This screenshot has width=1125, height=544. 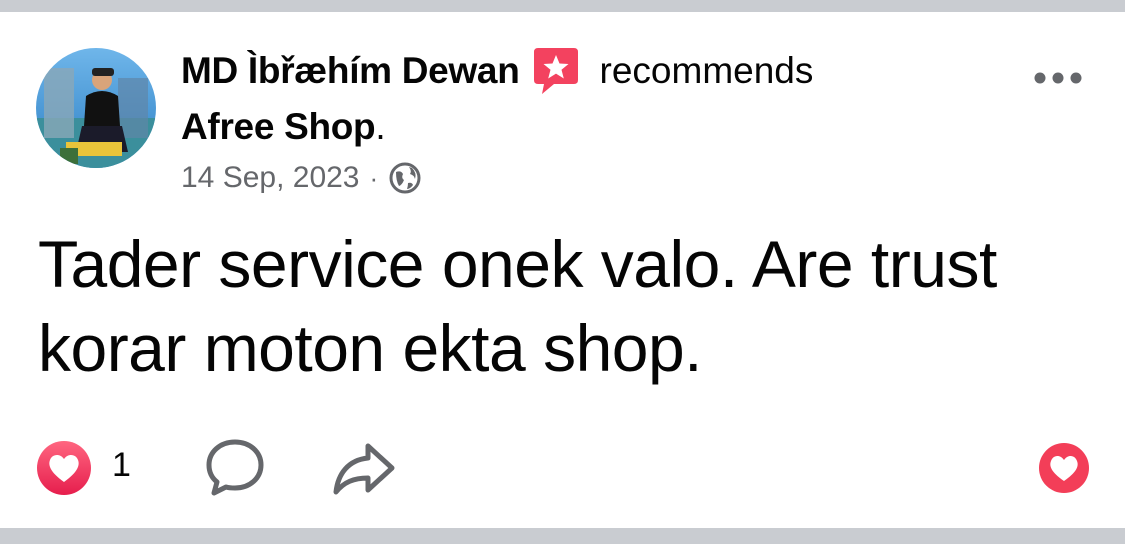 What do you see at coordinates (562, 465) in the screenshot?
I see `post-footer: 1` at bounding box center [562, 465].